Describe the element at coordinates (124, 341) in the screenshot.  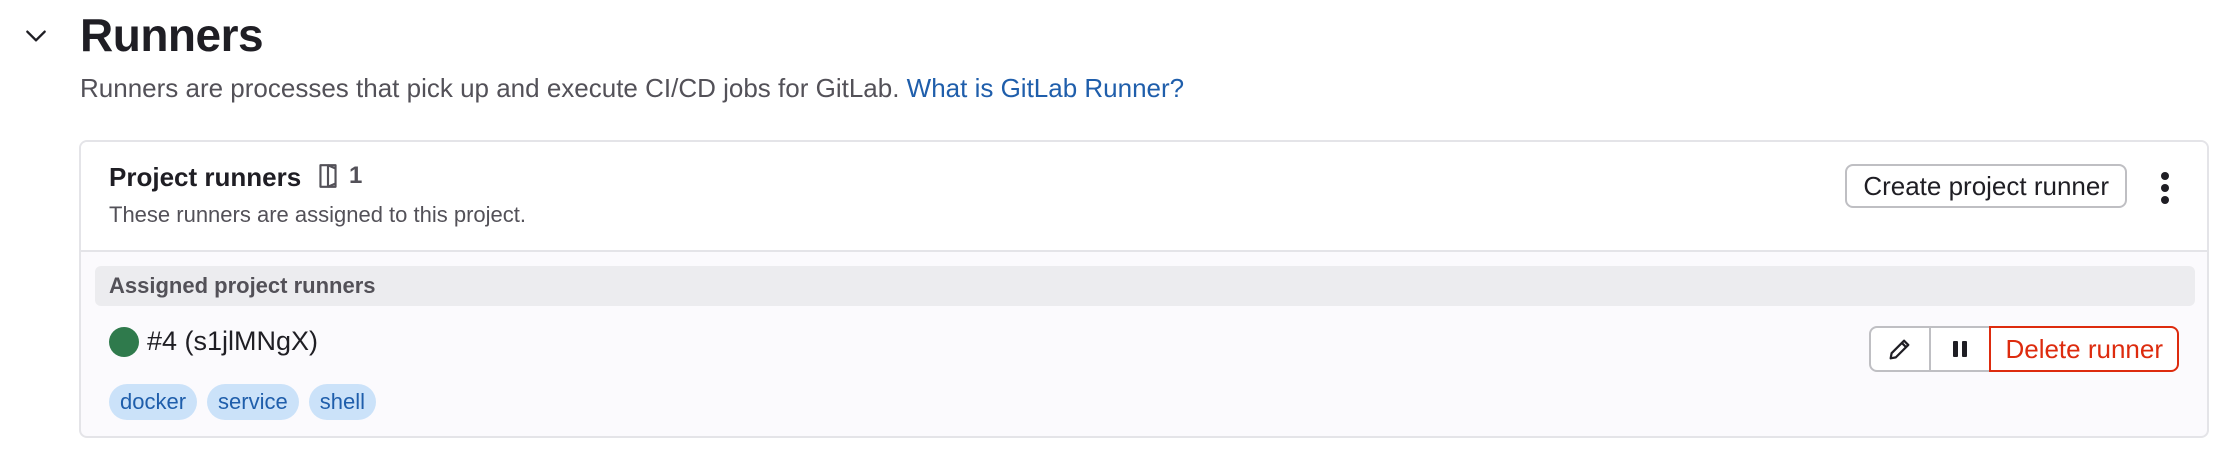
I see `status-online-icon` at that location.